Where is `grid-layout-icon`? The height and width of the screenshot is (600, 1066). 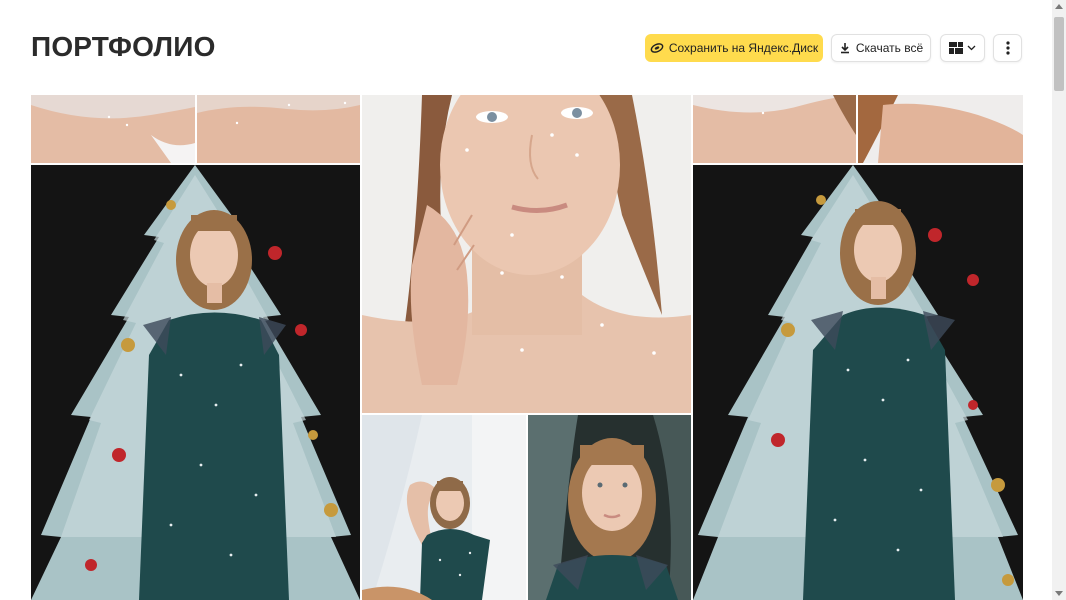 grid-layout-icon is located at coordinates (956, 48).